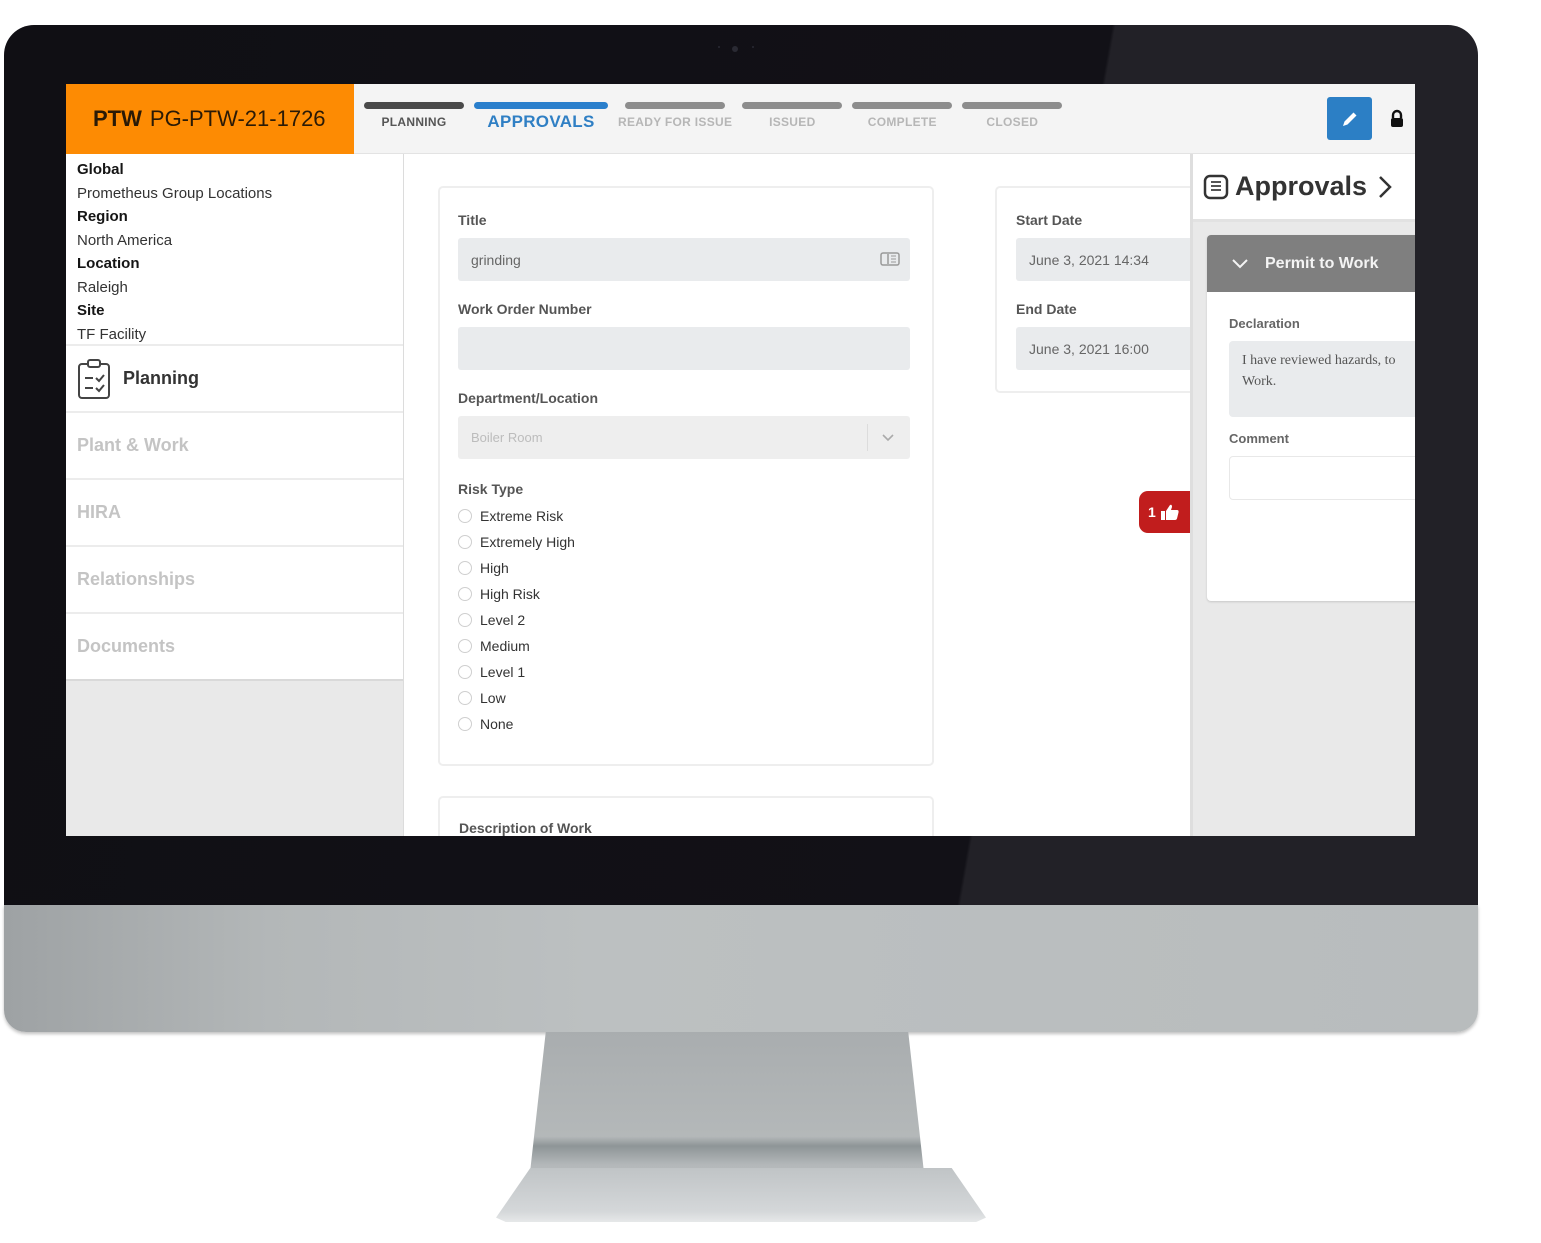 The image size is (1541, 1243). Describe the element at coordinates (1349, 118) in the screenshot. I see `edit-button` at that location.